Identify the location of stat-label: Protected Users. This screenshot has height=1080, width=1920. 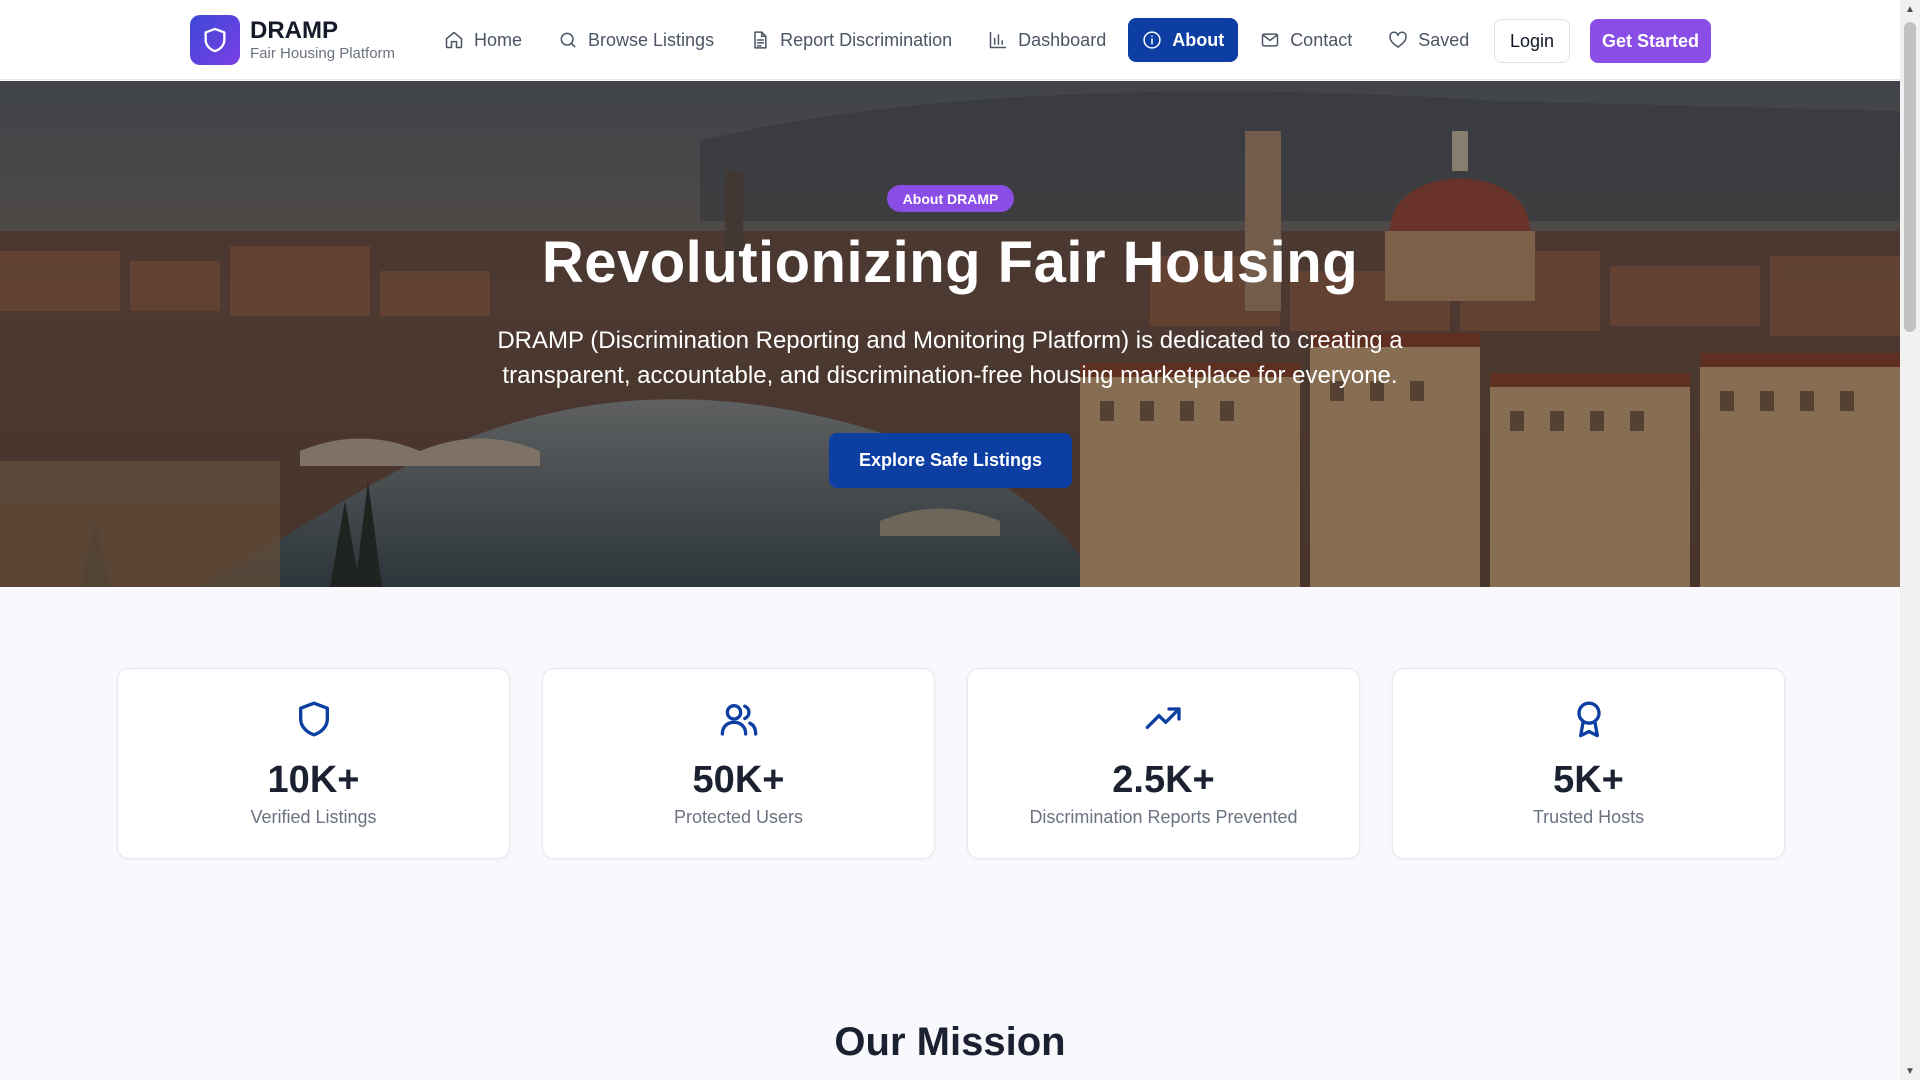
(738, 817).